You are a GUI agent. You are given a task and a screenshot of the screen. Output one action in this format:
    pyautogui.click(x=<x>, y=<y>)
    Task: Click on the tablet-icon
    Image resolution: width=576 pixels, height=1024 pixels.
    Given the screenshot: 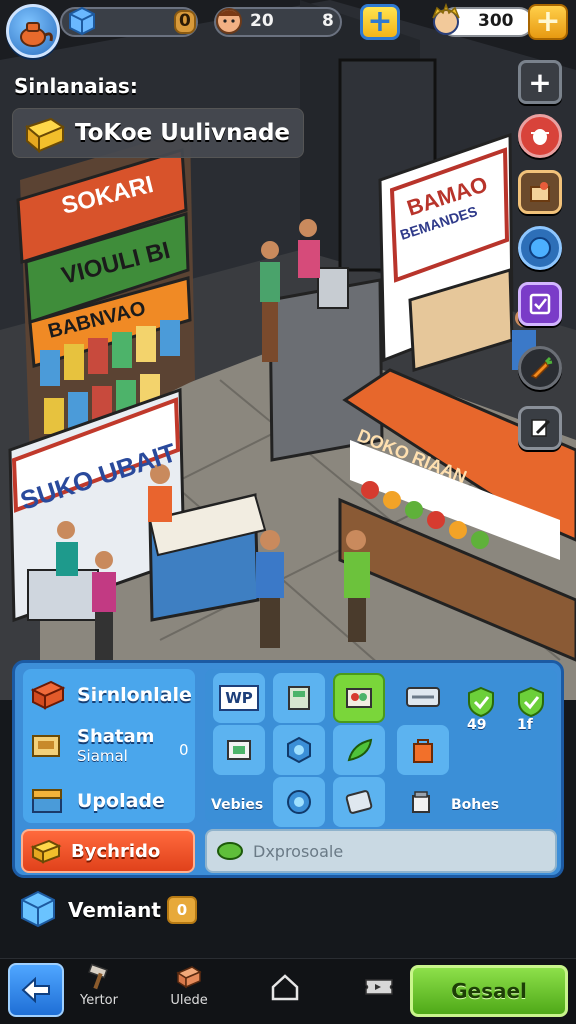 What is the action you would take?
    pyautogui.click(x=359, y=802)
    